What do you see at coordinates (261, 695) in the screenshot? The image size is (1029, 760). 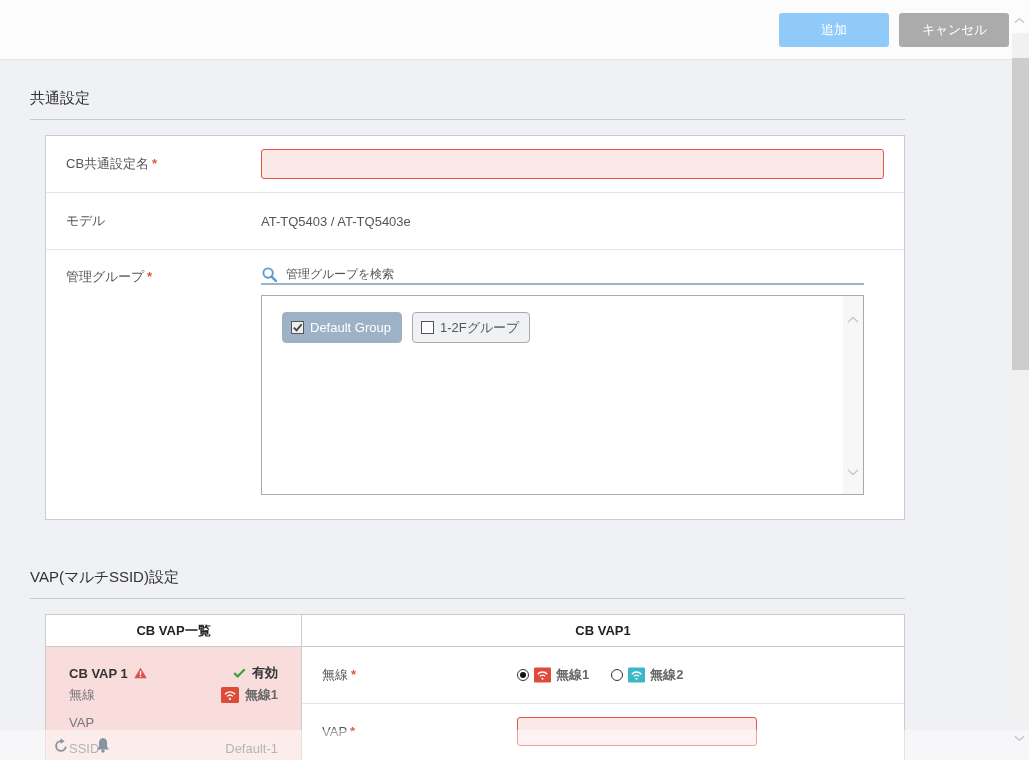 I see `field-value: 無線1` at bounding box center [261, 695].